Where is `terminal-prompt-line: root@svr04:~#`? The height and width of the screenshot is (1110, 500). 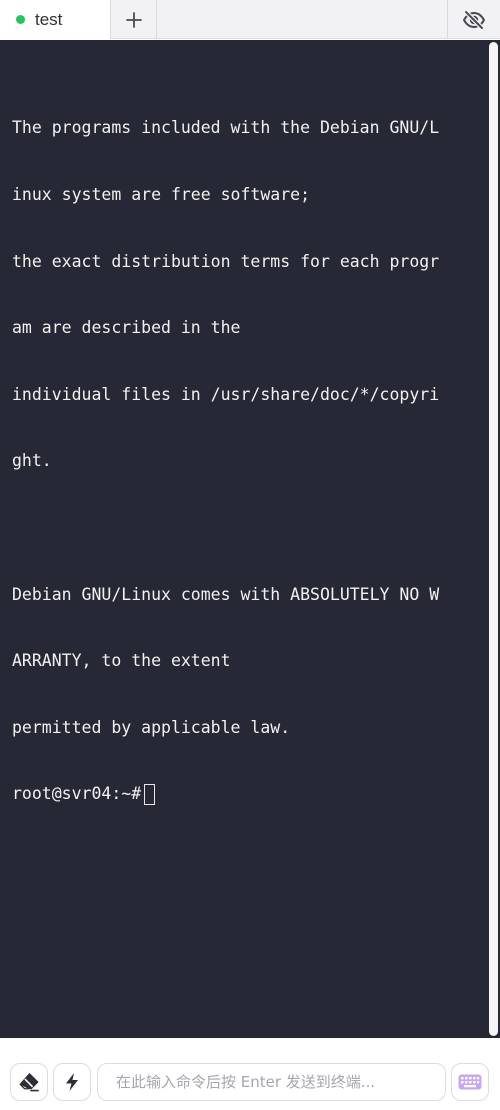
terminal-prompt-line: root@svr04:~# is located at coordinates (245, 794).